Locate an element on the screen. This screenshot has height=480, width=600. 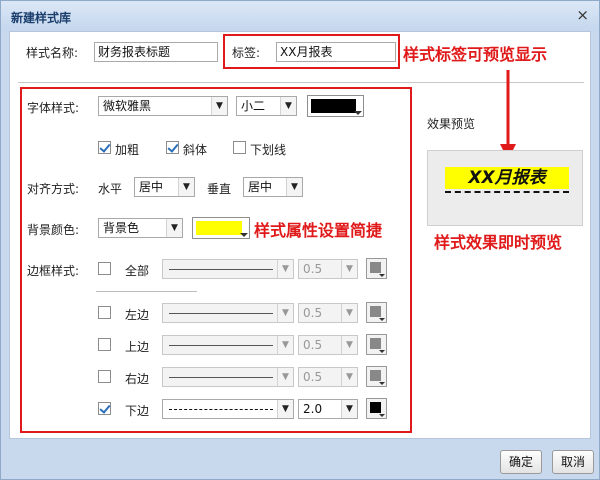
horizontal-label: 水平 is located at coordinates (110, 189).